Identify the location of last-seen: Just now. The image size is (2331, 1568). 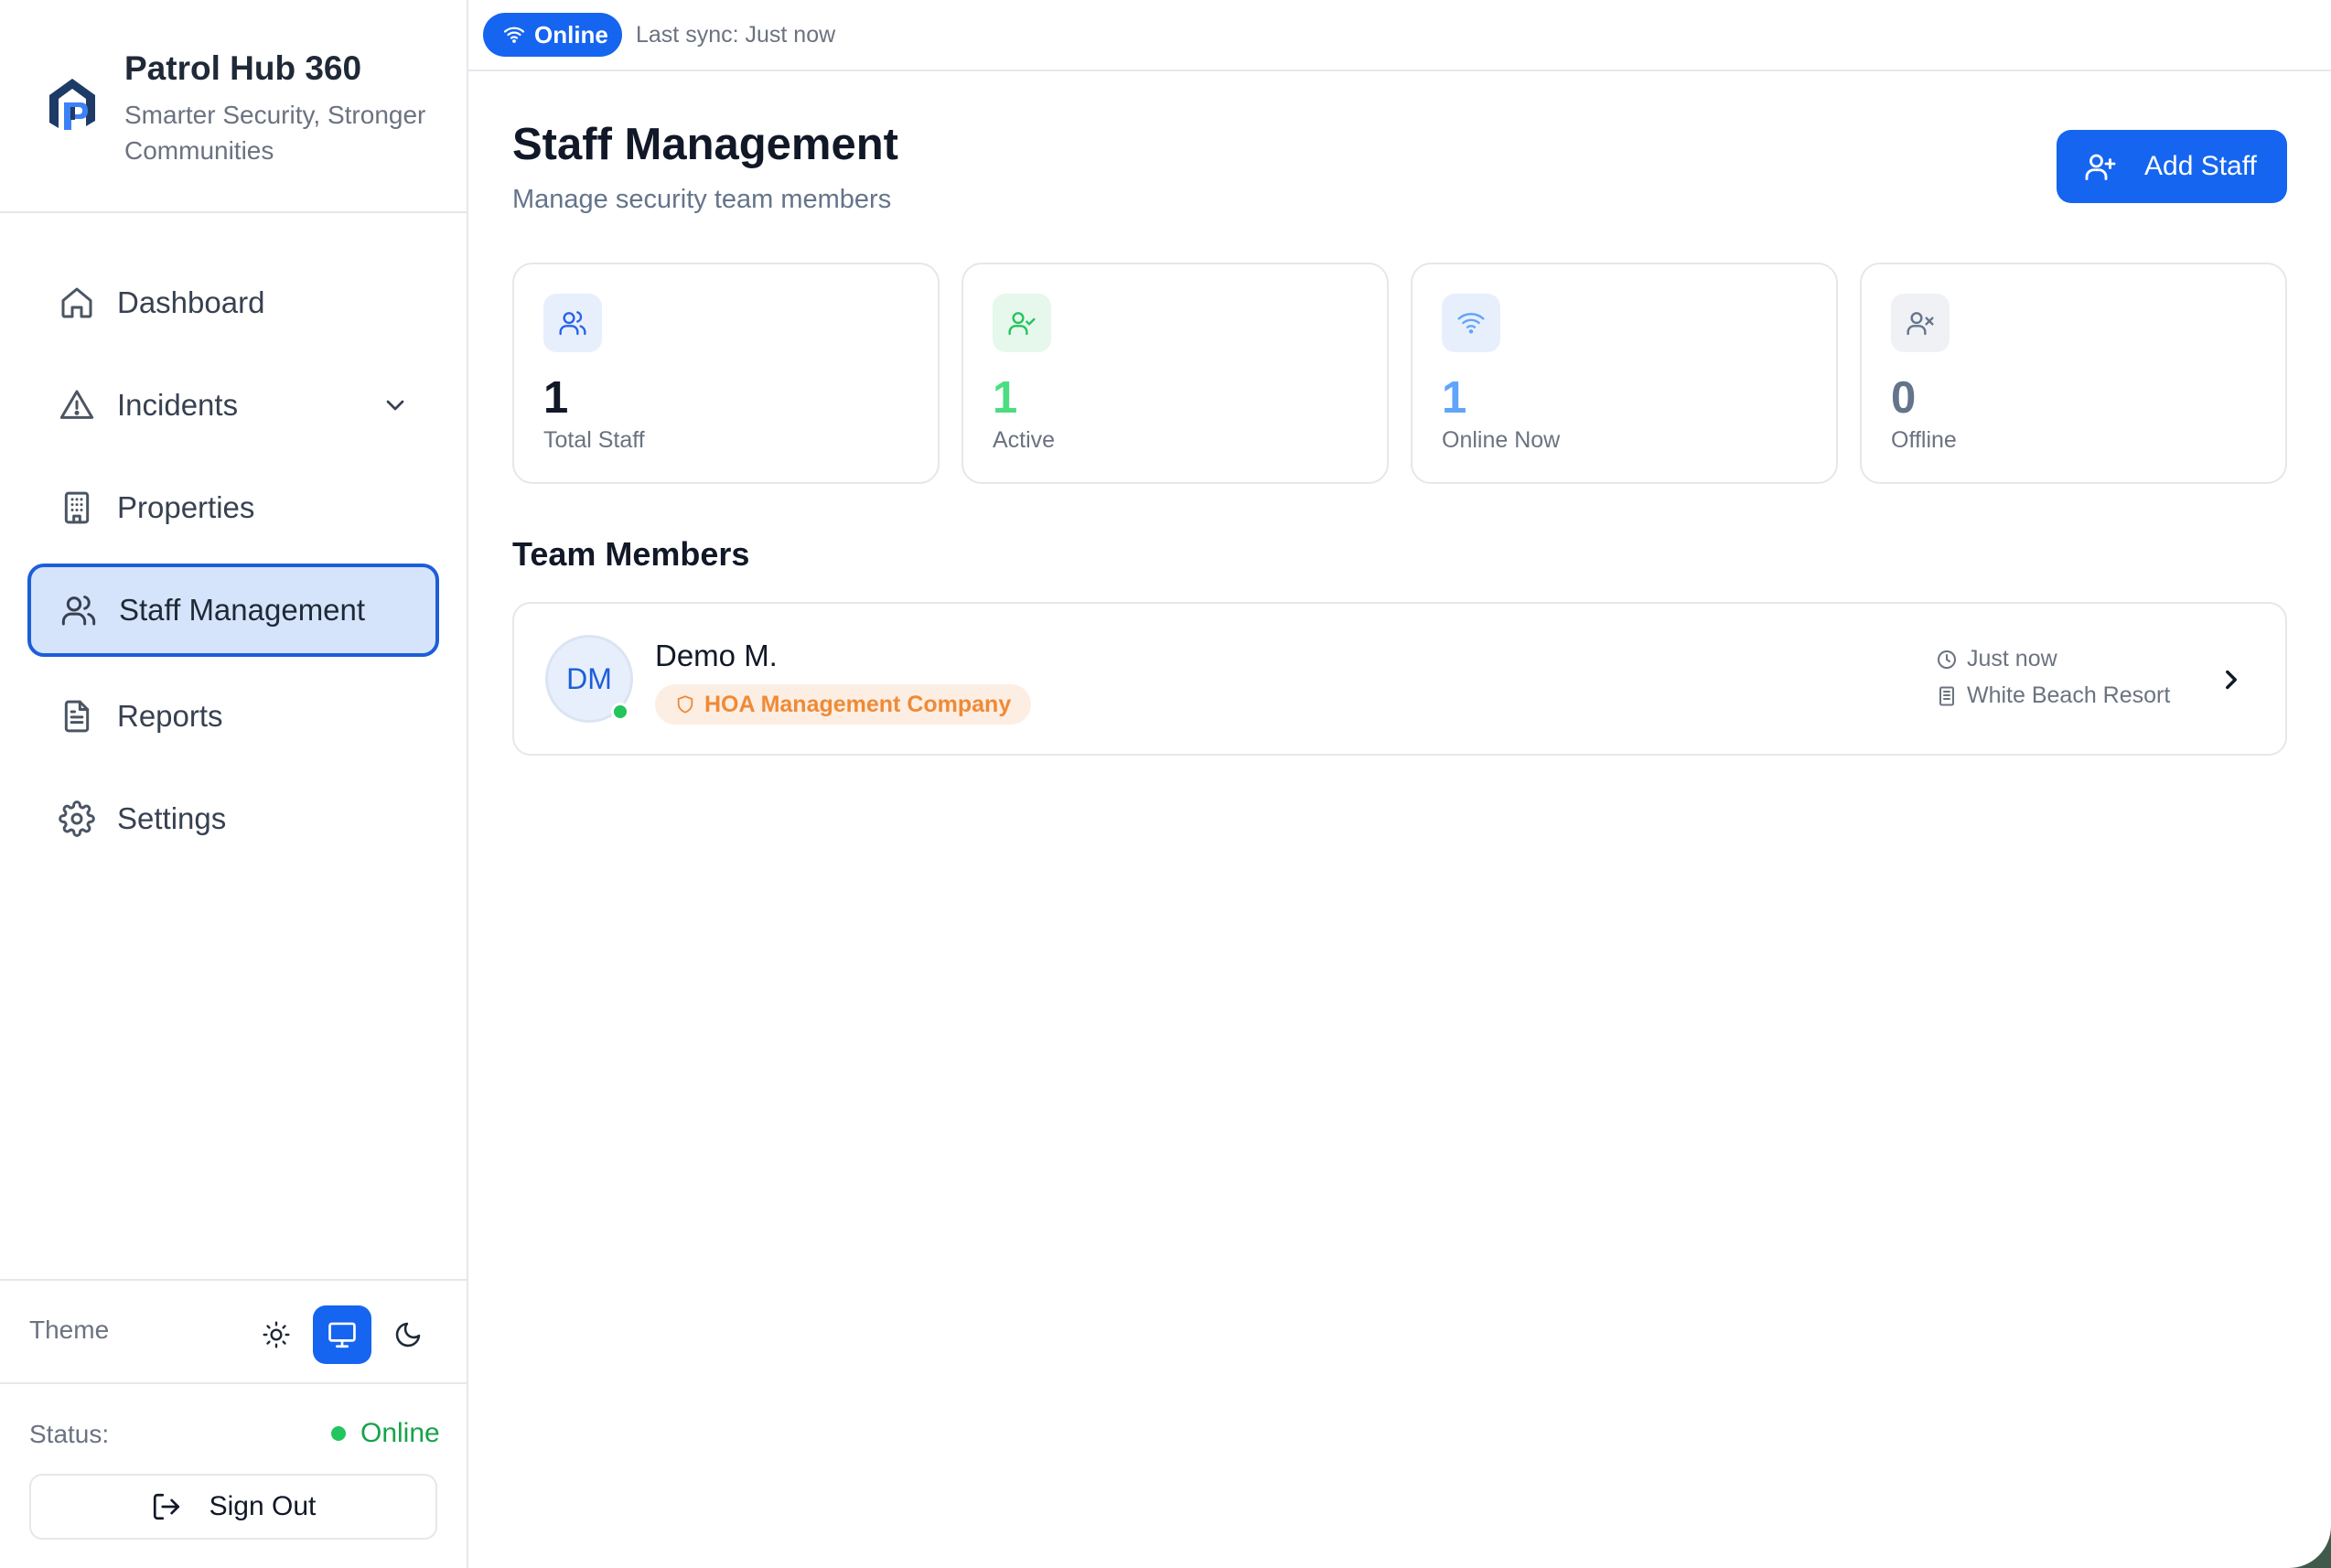
(1997, 659).